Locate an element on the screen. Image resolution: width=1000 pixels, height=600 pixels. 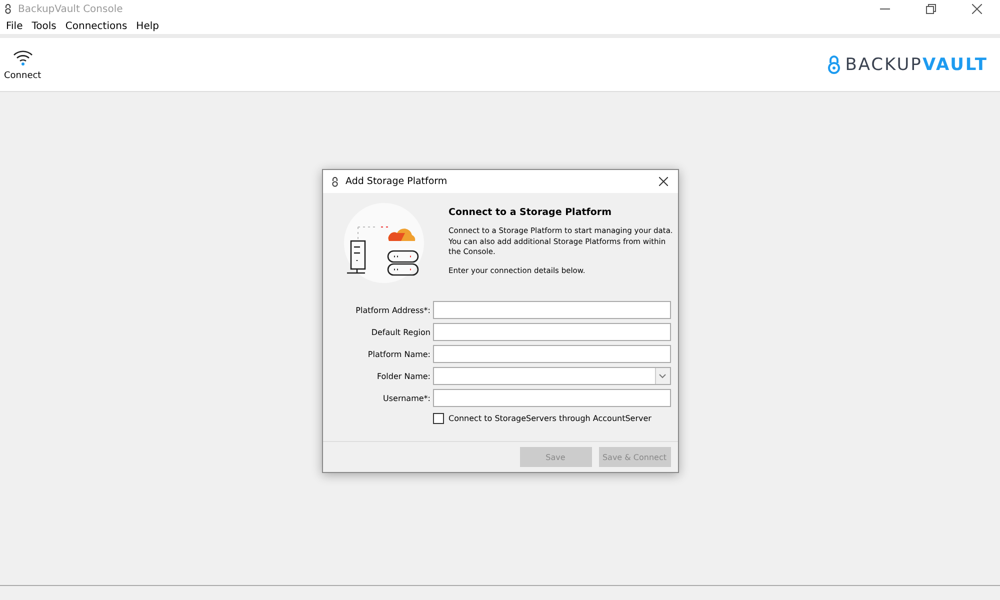
checkbox-label: Connect to StorageServers through AccountServer is located at coordinates (550, 418).